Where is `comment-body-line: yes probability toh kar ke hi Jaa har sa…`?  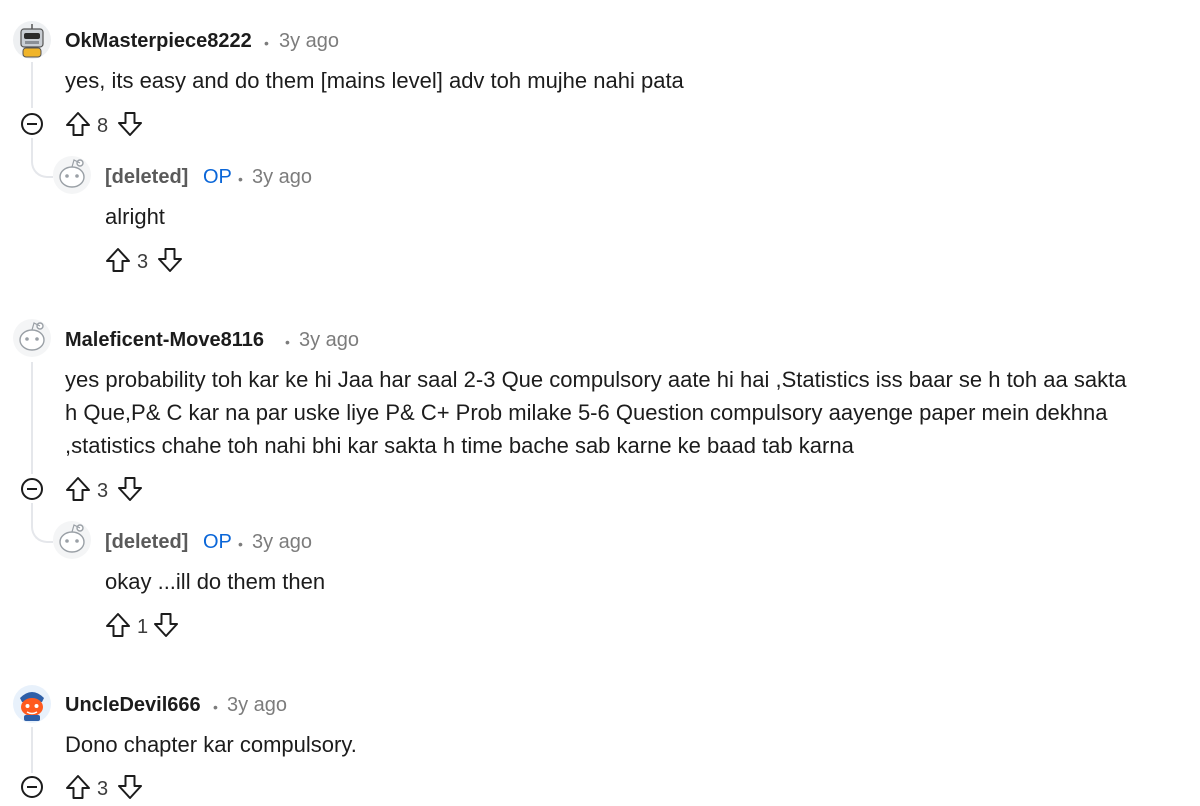
comment-body-line: yes probability toh kar ke hi Jaa har sa… is located at coordinates (596, 379).